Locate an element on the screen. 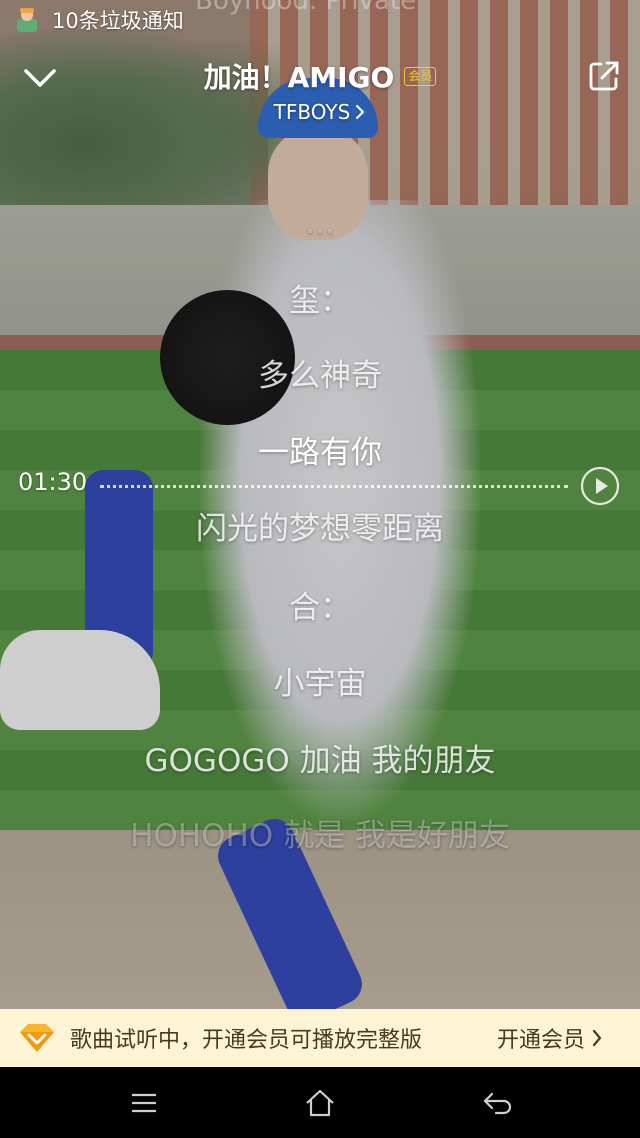 The width and height of the screenshot is (640, 1138). seek-line is located at coordinates (334, 487).